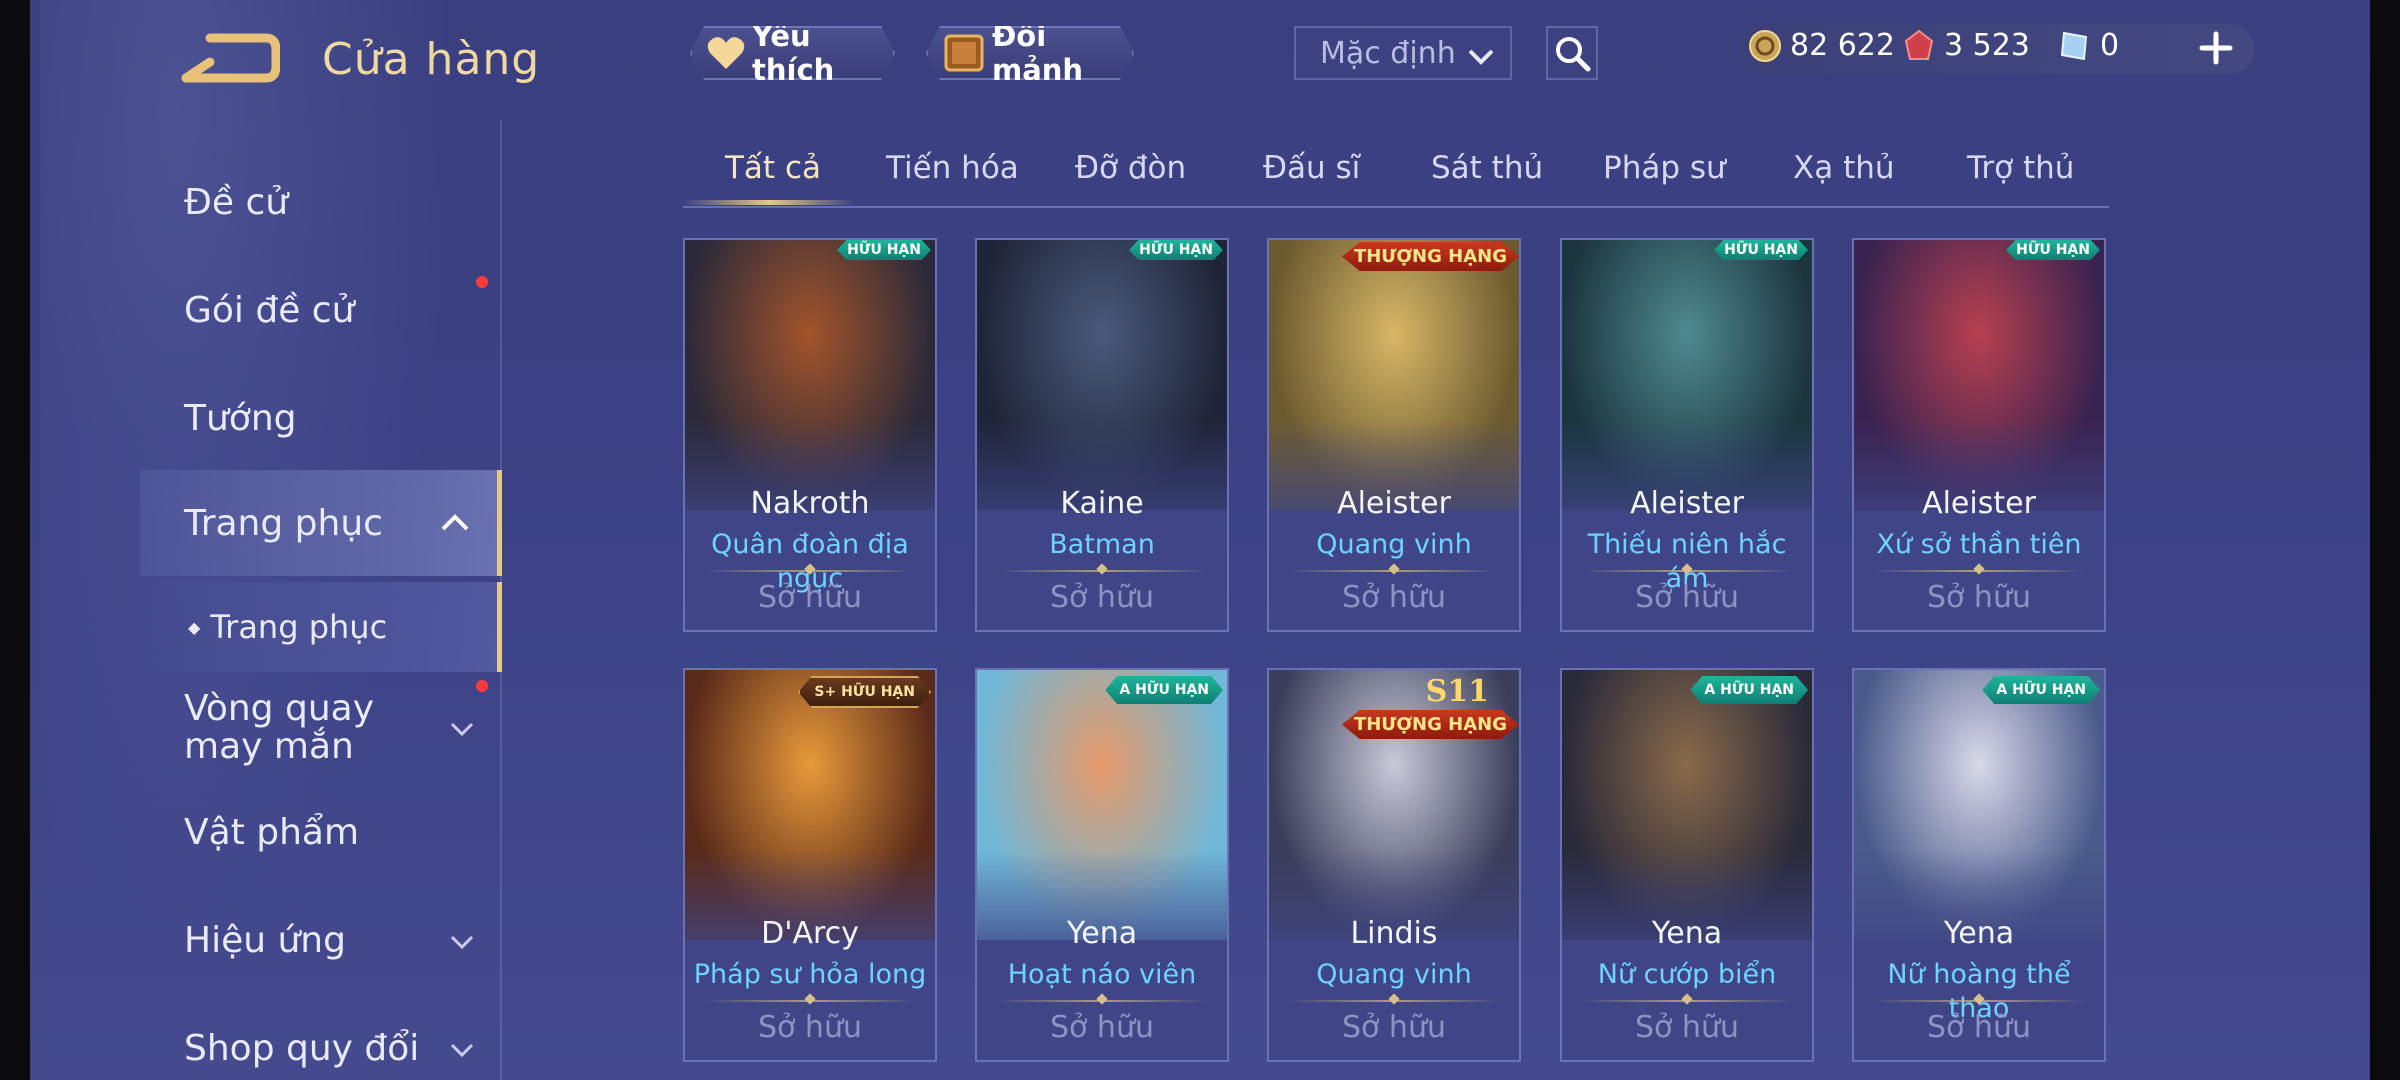 This screenshot has height=1080, width=2400. What do you see at coordinates (964, 53) in the screenshot?
I see `shard-box-icon` at bounding box center [964, 53].